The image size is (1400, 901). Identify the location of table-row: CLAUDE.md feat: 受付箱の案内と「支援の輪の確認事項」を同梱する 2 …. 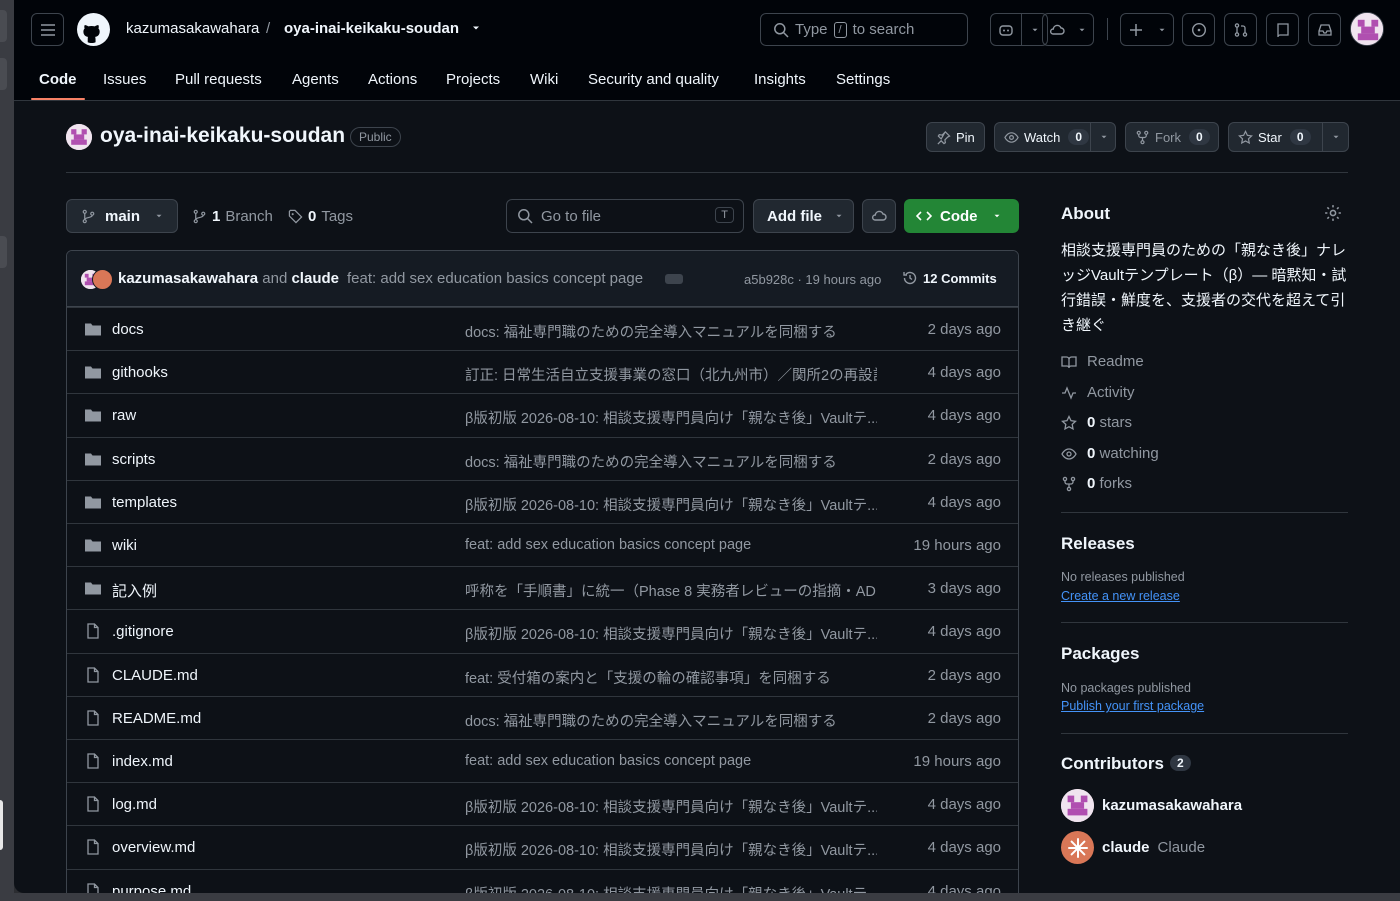
(542, 674).